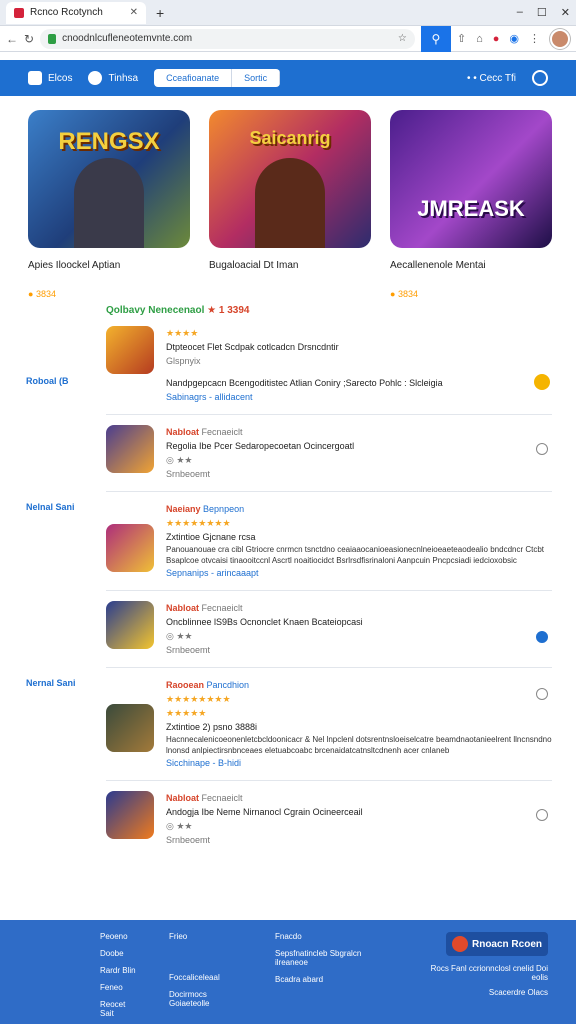 This screenshot has width=576, height=1024. What do you see at coordinates (228, 685) in the screenshot?
I see `app-tag2: Pancdhion` at bounding box center [228, 685].